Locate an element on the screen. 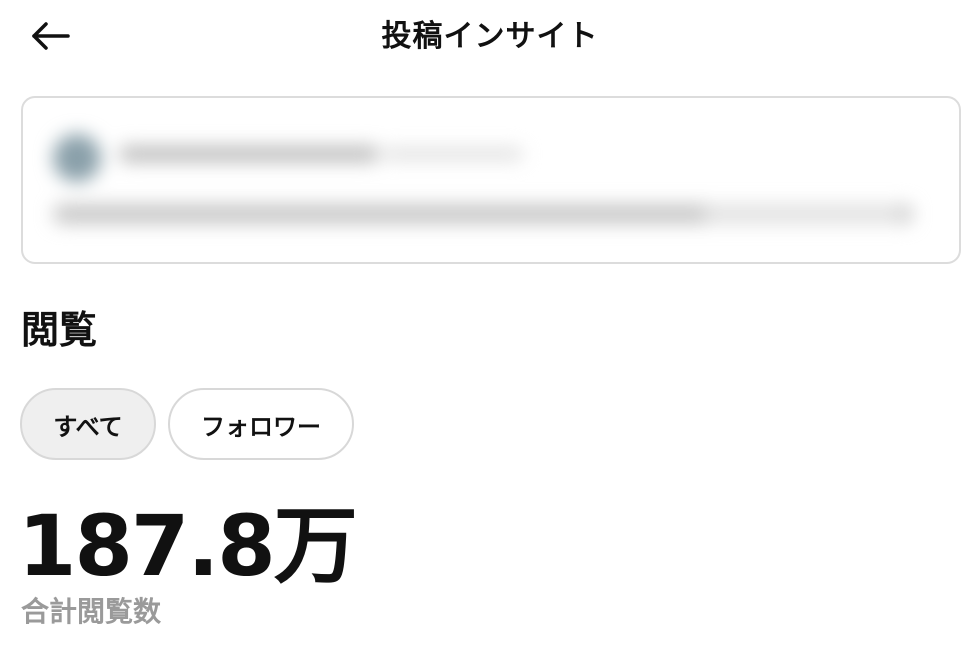  post-text-fade is located at coordinates (803, 214).